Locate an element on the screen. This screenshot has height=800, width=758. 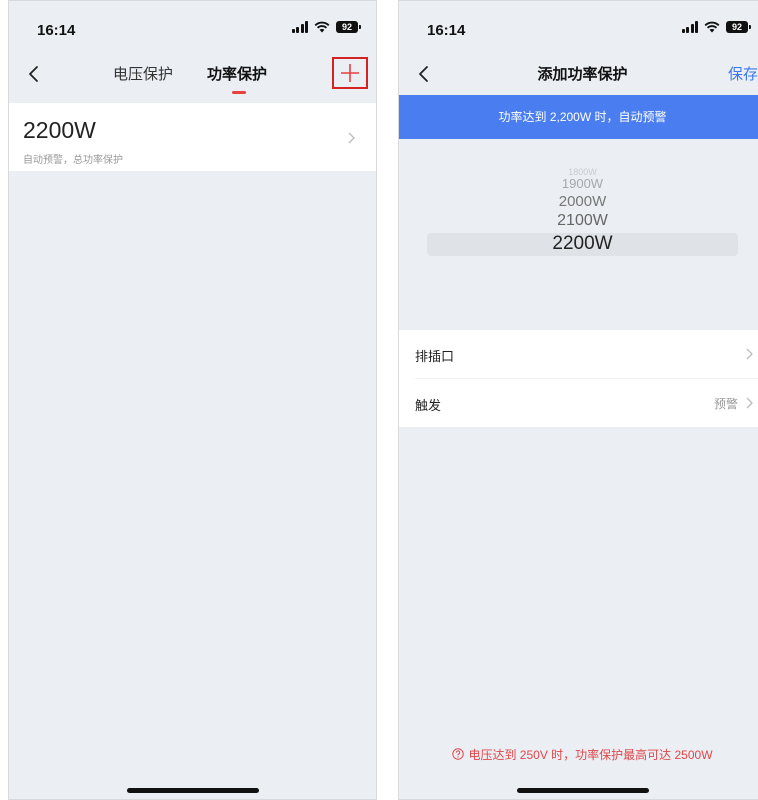
tab-power-protection: 功率保护 is located at coordinates (237, 73).